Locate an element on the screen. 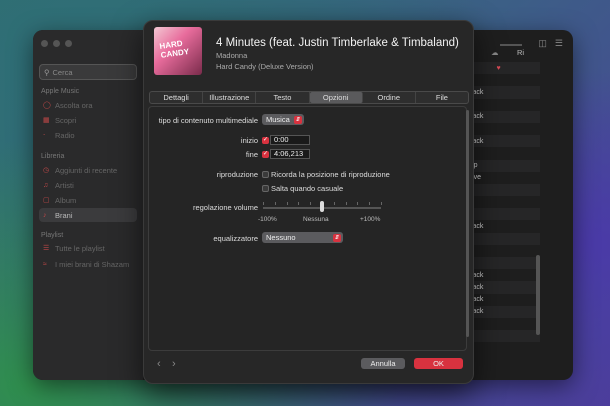 The height and width of the screenshot is (406, 610). heart-icon: ♥ is located at coordinates (498, 68).